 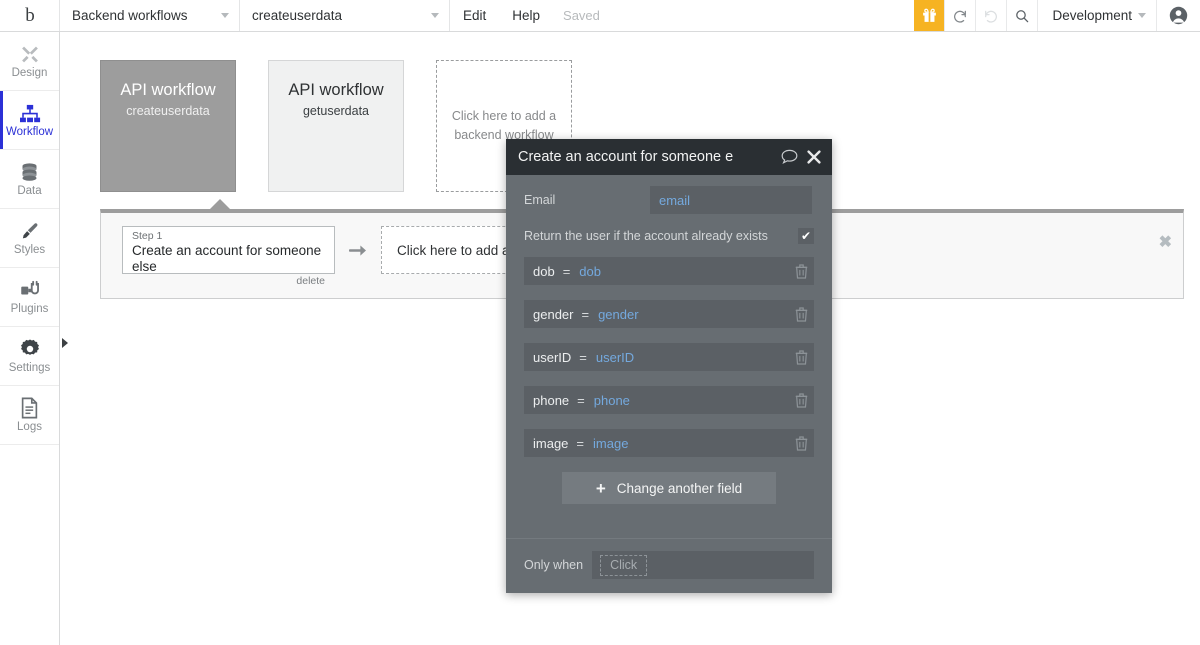 What do you see at coordinates (695, 357) in the screenshot?
I see `field-value: userID` at bounding box center [695, 357].